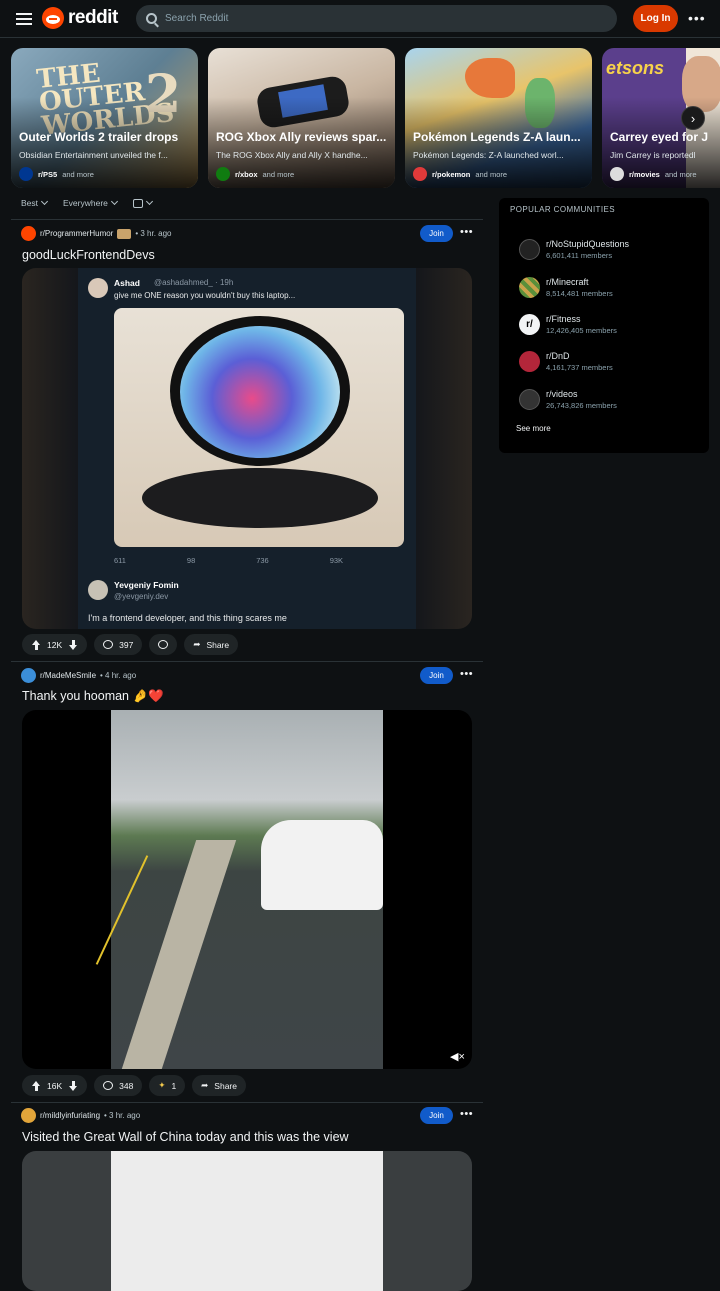  Describe the element at coordinates (697, 18) in the screenshot. I see `more-options-icon: •••` at that location.